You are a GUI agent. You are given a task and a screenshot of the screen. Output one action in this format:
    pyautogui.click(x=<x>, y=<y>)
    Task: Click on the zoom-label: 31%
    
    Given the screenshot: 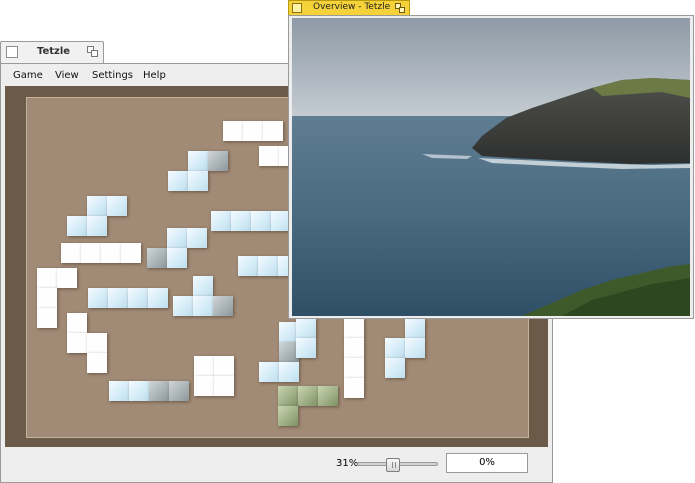 What is the action you would take?
    pyautogui.click(x=347, y=463)
    